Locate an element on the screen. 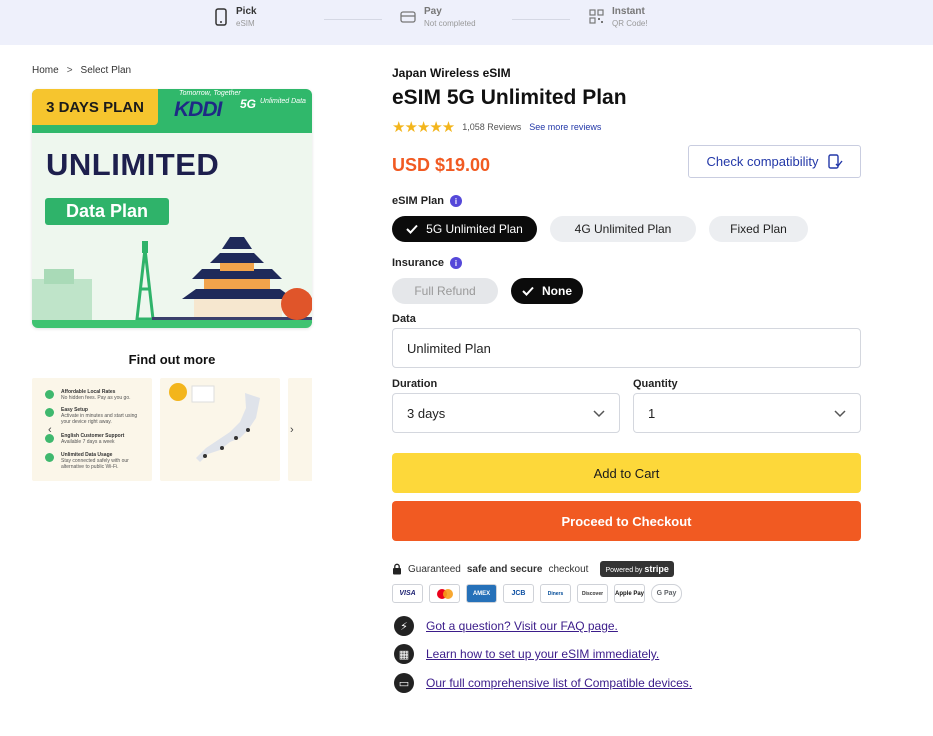 This screenshot has width=933, height=736. insurance-label: Insurance i is located at coordinates (427, 263).